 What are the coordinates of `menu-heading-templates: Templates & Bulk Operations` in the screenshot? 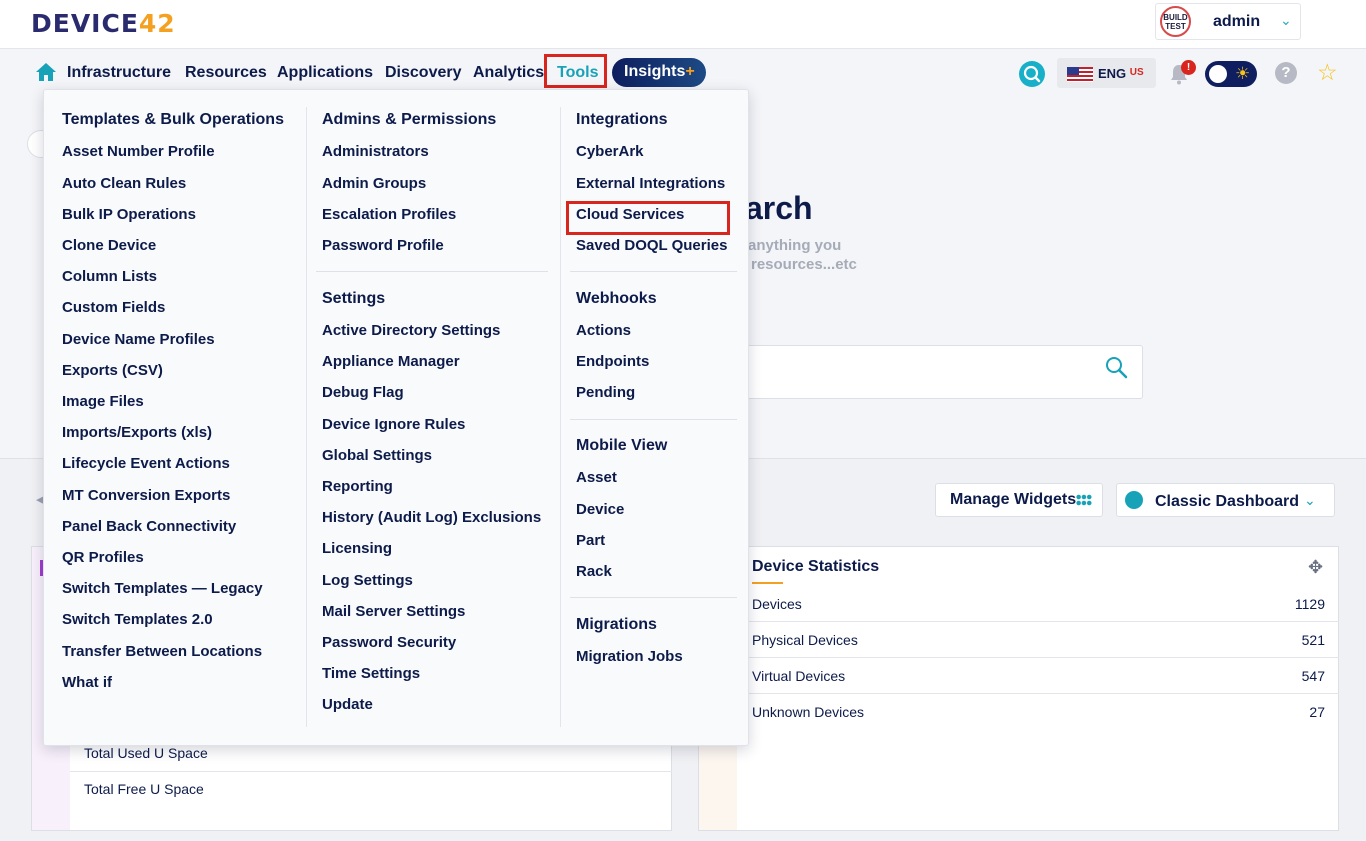 It's located at (173, 119).